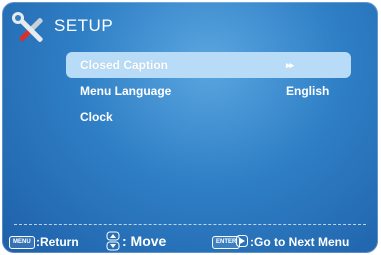 This screenshot has height=255, width=381. Describe the element at coordinates (190, 224) in the screenshot. I see `footer-divider` at that location.